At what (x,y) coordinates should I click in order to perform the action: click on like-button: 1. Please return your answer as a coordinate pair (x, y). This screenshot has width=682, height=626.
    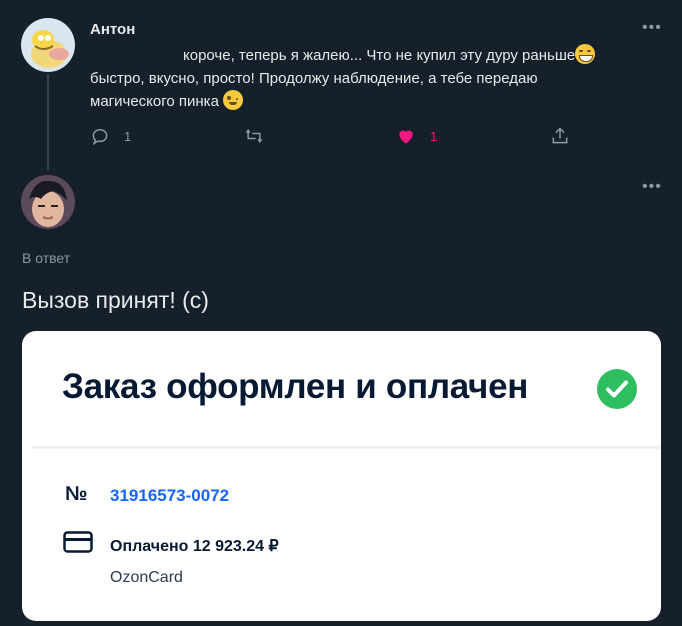
    Looking at the image, I should click on (416, 136).